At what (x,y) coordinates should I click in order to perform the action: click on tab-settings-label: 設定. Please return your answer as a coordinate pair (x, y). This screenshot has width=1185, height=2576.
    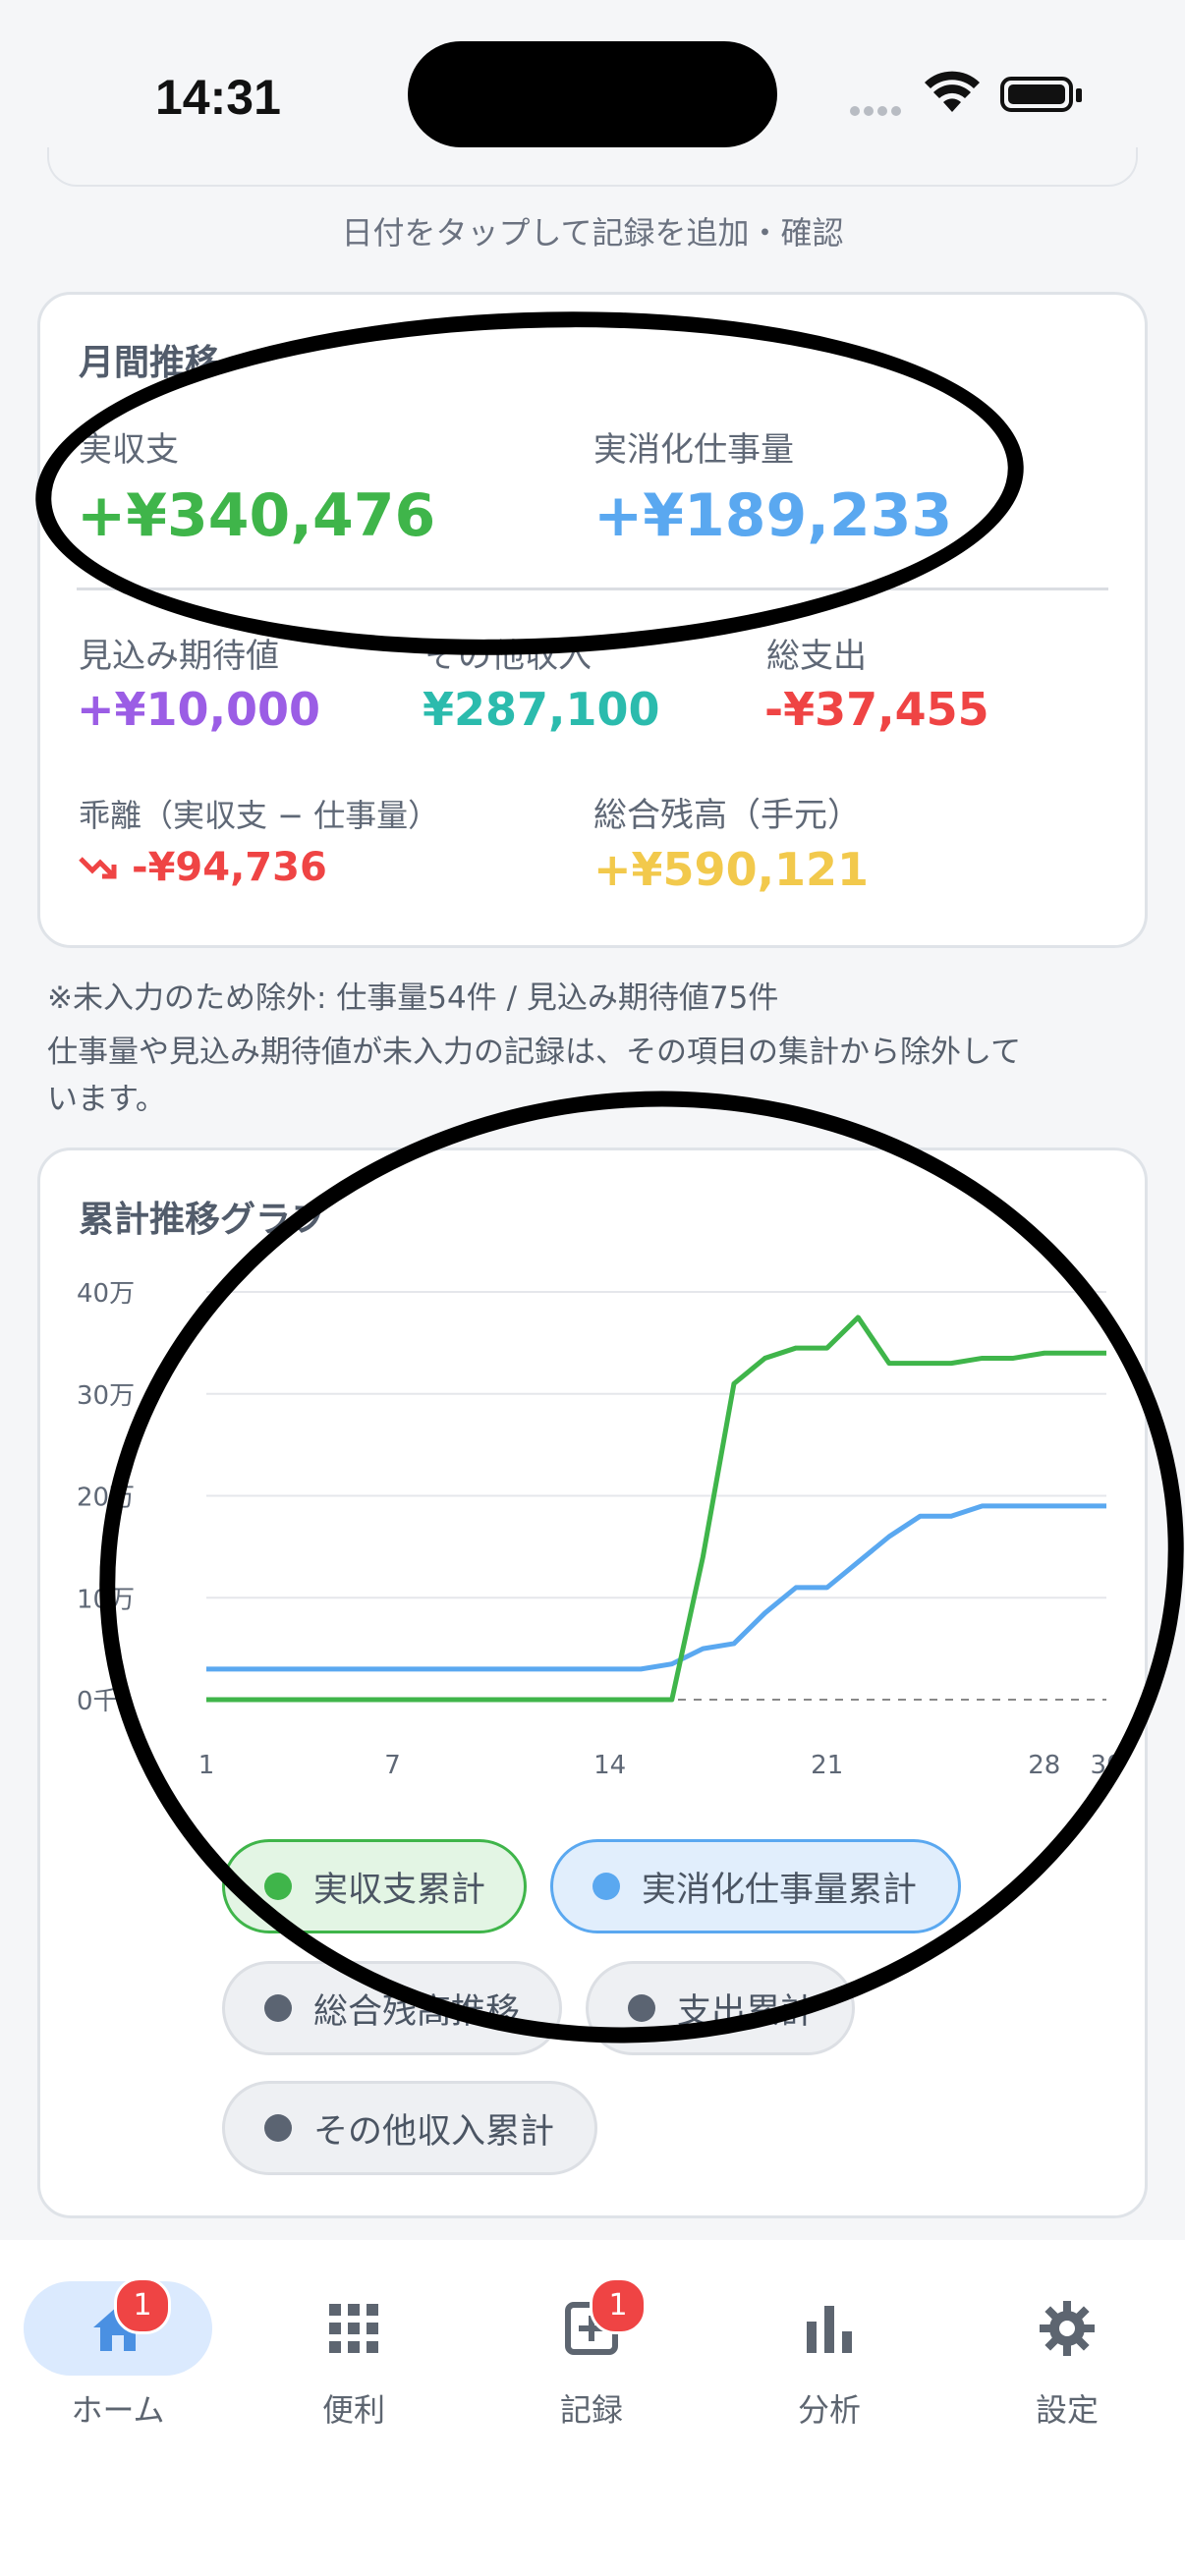
    Looking at the image, I should click on (1067, 2410).